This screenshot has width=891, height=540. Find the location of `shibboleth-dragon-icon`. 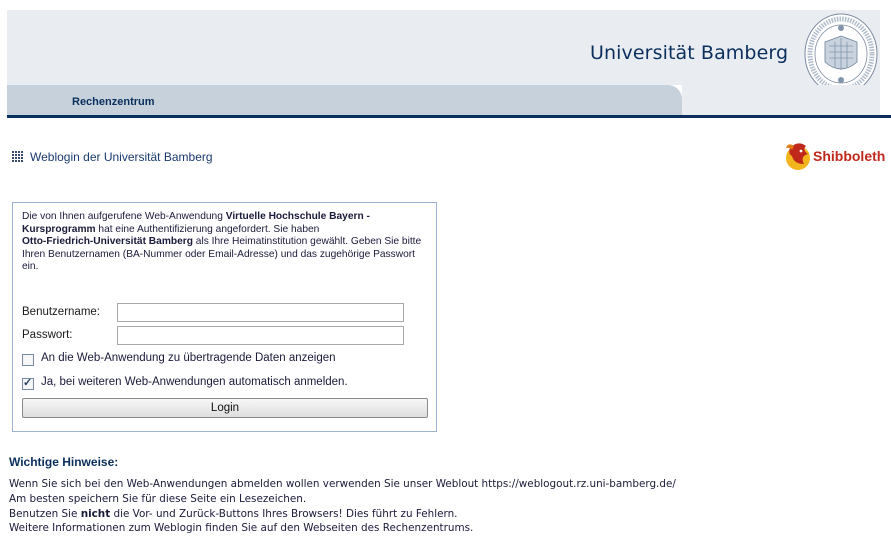

shibboleth-dragon-icon is located at coordinates (798, 156).